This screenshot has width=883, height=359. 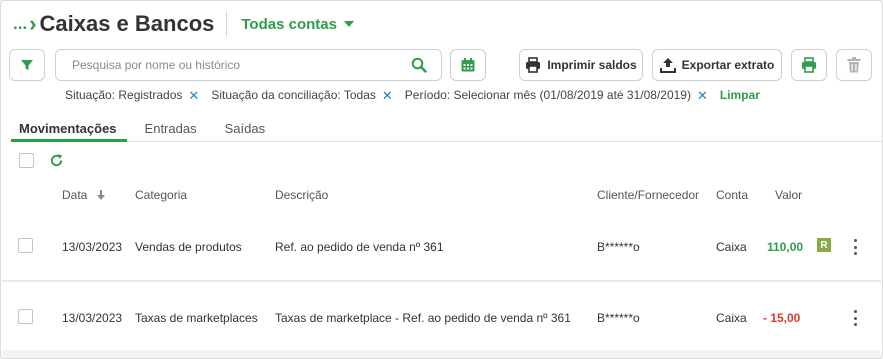 I want to click on tab-bar: Movimentações Entradas Saídas, so click(x=445, y=129).